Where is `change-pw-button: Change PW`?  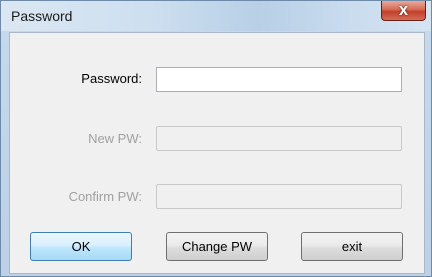 change-pw-button: Change PW is located at coordinates (217, 246).